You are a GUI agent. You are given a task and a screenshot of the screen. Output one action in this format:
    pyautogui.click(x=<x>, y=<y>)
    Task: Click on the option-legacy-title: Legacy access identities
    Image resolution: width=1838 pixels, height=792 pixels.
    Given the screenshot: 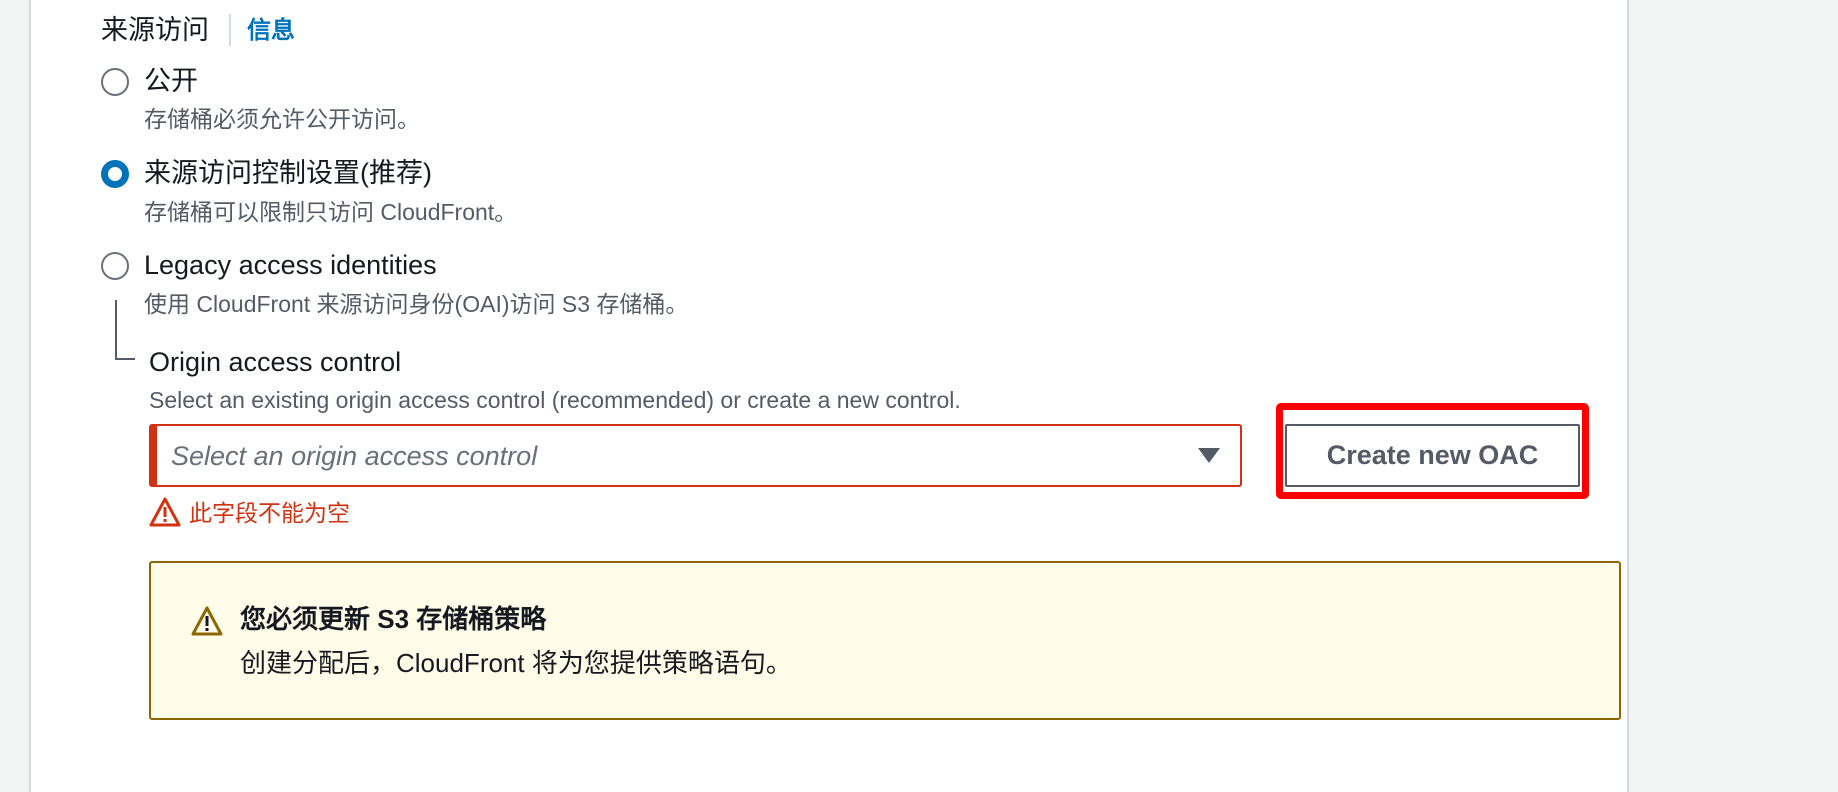 What is the action you would take?
    pyautogui.click(x=290, y=265)
    